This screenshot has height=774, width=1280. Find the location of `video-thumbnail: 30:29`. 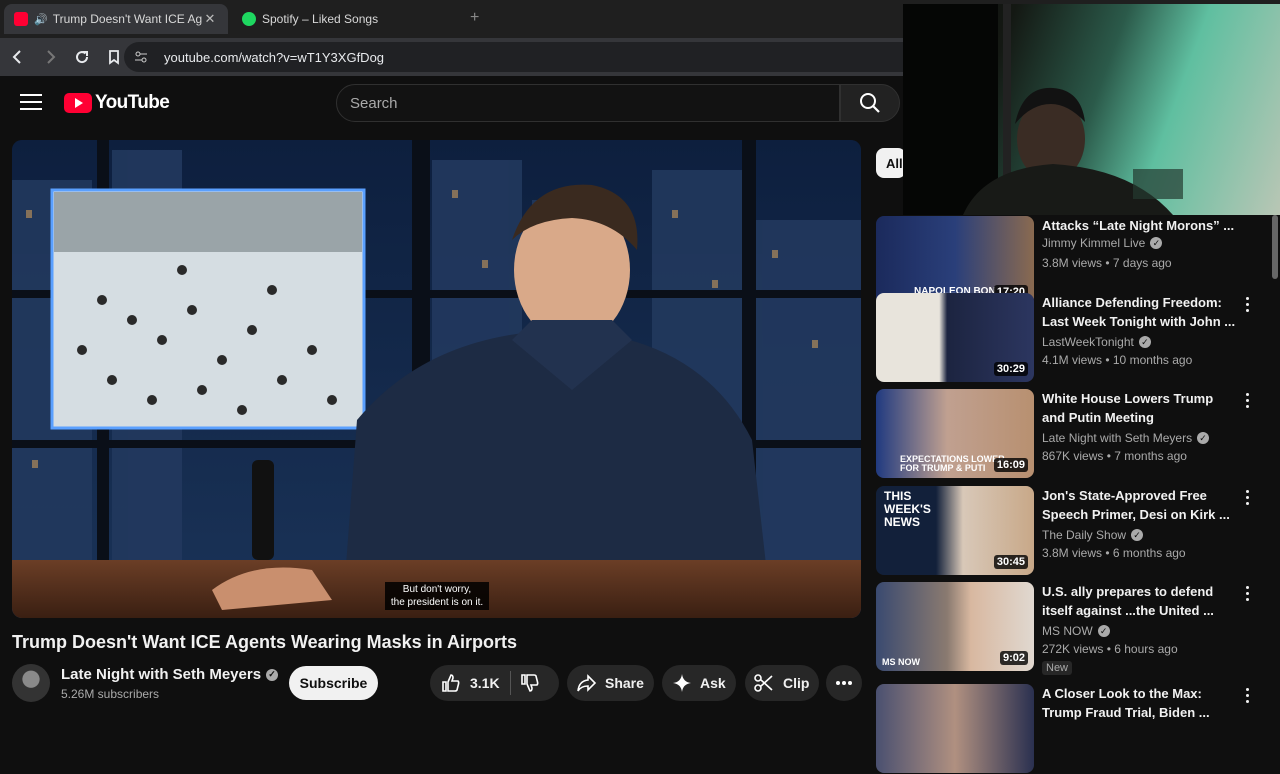

video-thumbnail: 30:29 is located at coordinates (955, 337).